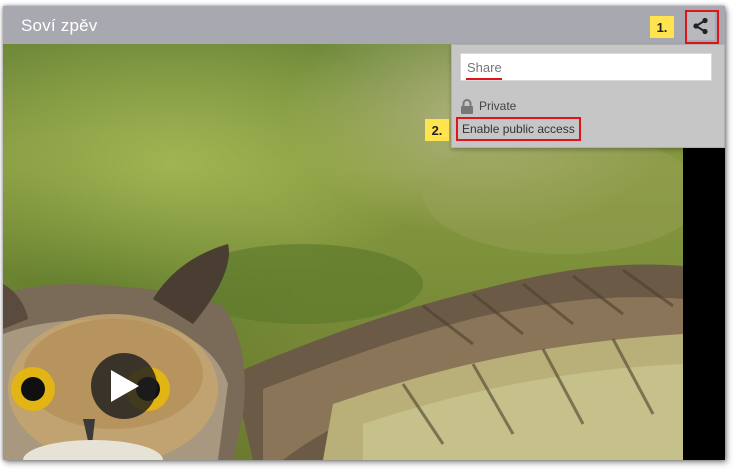 This screenshot has width=736, height=469. I want to click on title-bar: Soví zpěv, so click(364, 25).